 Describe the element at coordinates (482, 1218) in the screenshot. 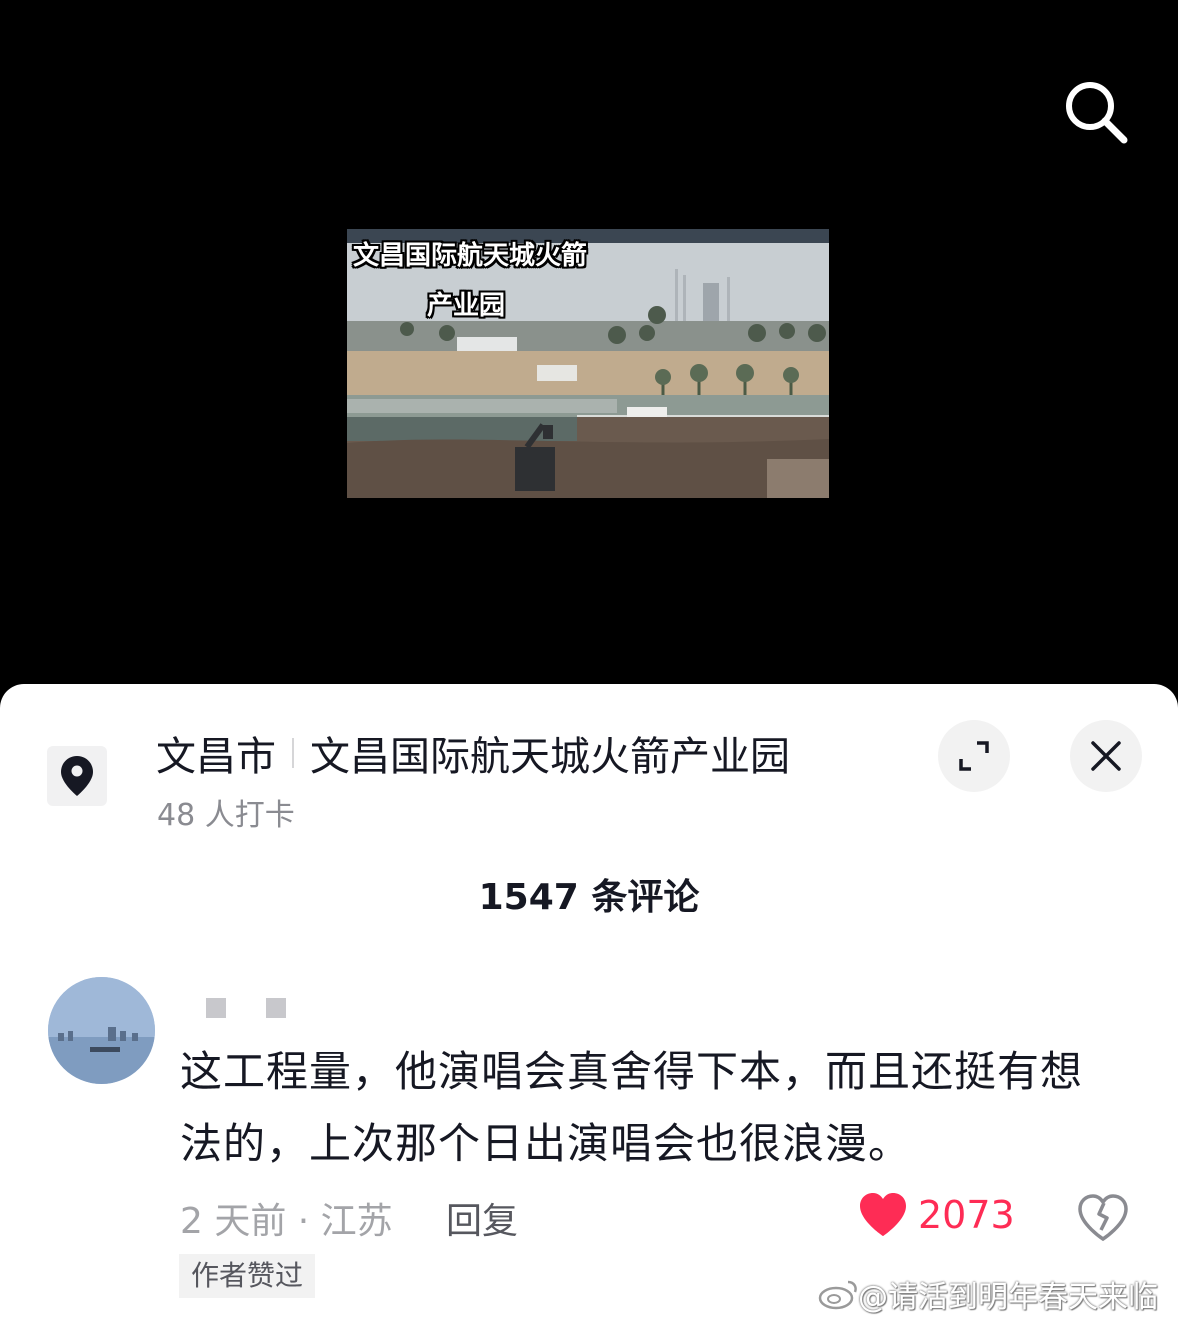

I see `reply-button: 回复` at that location.